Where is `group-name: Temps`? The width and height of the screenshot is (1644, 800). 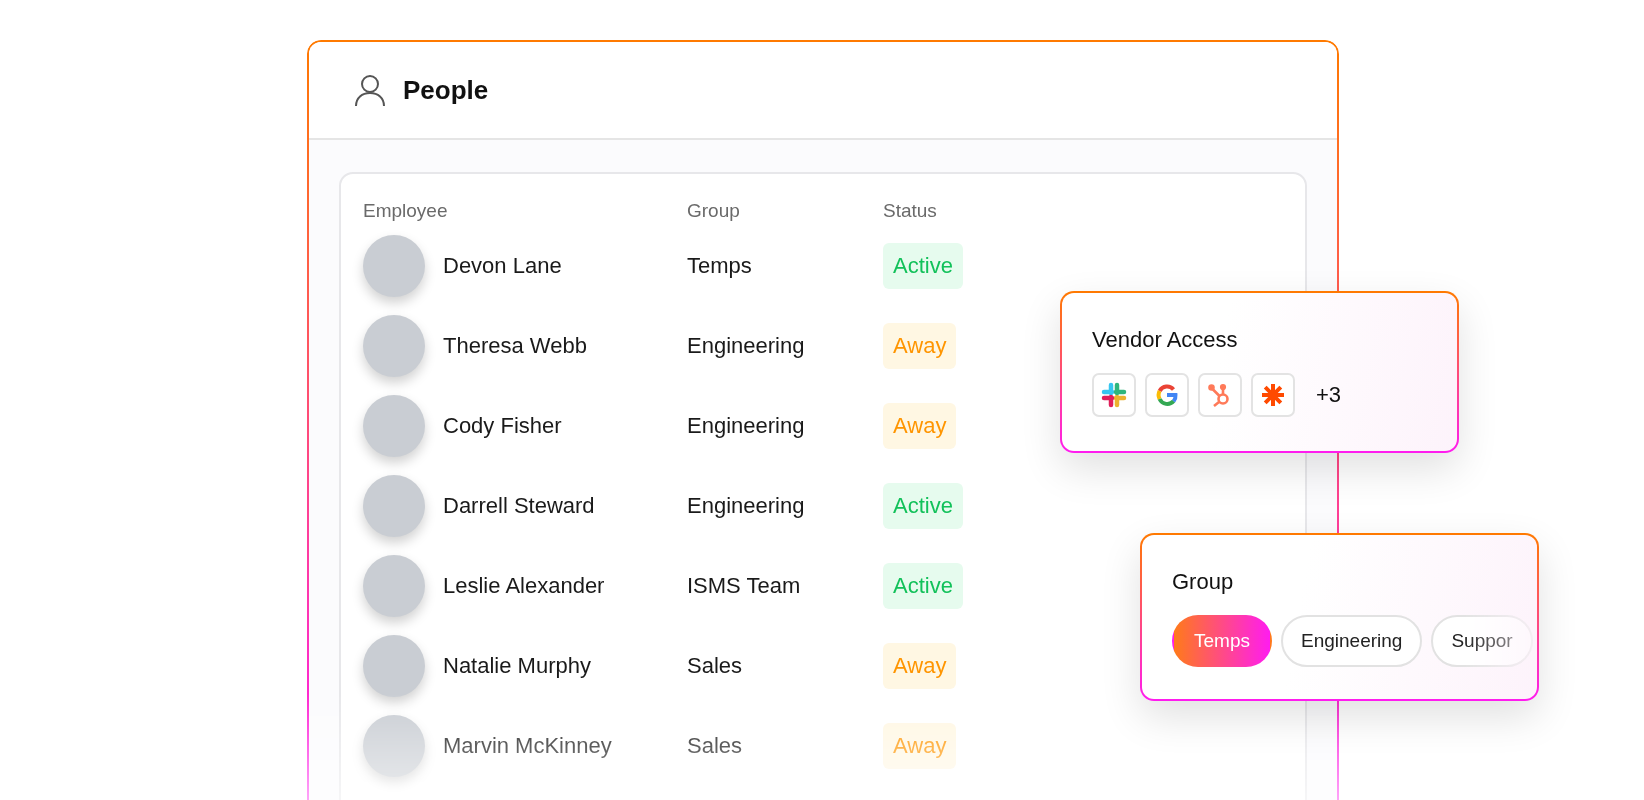
group-name: Temps is located at coordinates (719, 266).